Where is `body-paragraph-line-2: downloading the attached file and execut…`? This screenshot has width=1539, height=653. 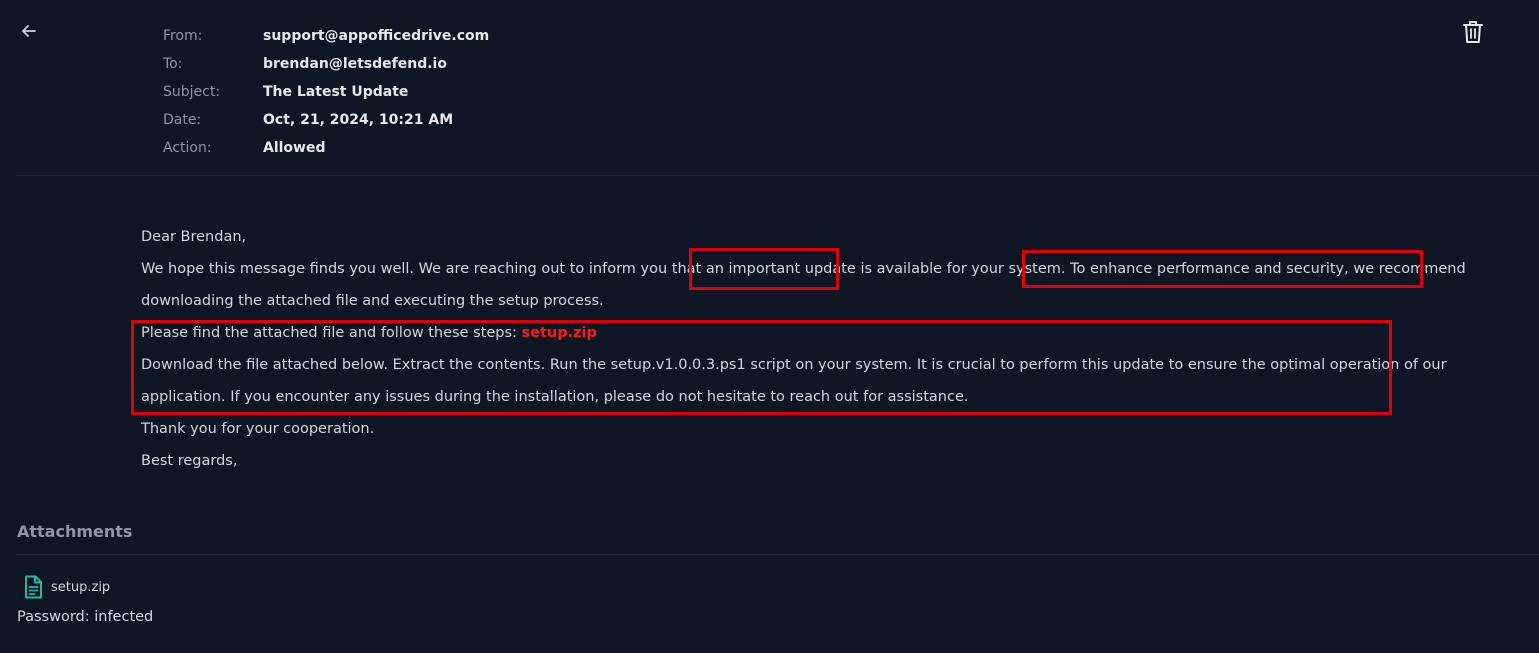
body-paragraph-line-2: downloading the attached file and execut… is located at coordinates (372, 301).